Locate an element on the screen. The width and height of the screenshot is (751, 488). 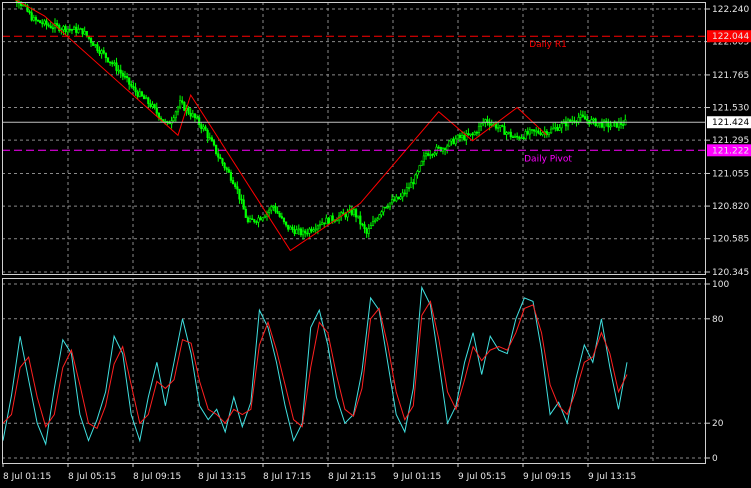
stoch-tick-label: 0 is located at coordinates (715, 459).